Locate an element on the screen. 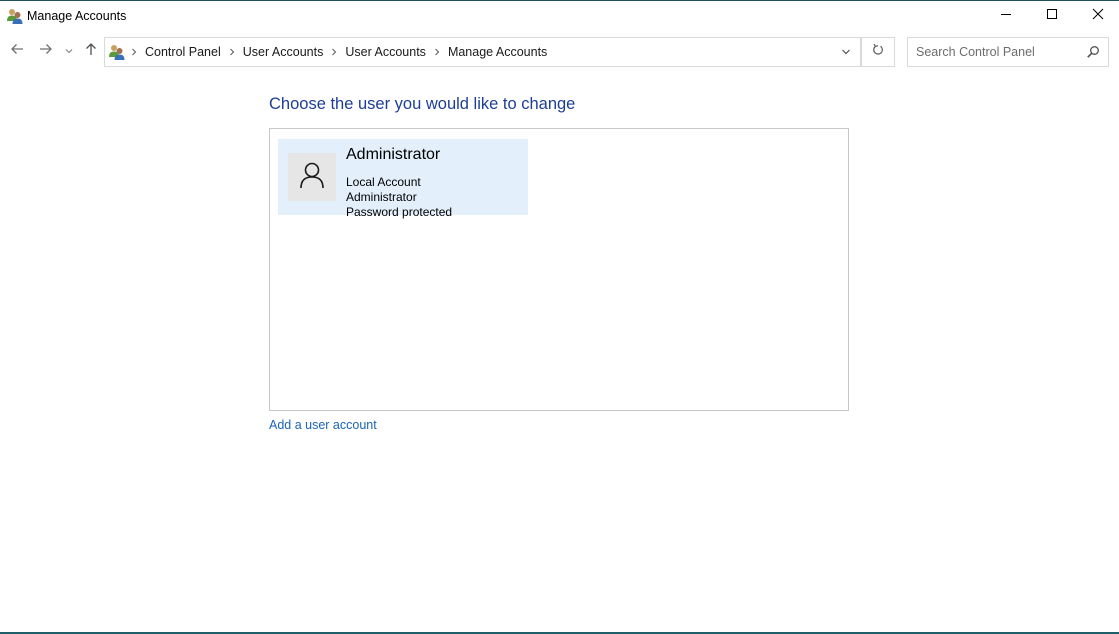  address-history-dropdown is located at coordinates (846, 52).